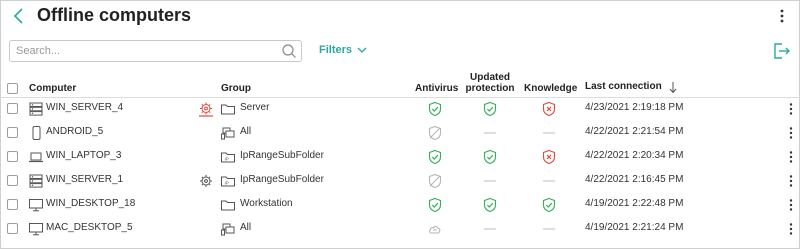 The image size is (800, 249). What do you see at coordinates (673, 87) in the screenshot?
I see `sort-descending-icon` at bounding box center [673, 87].